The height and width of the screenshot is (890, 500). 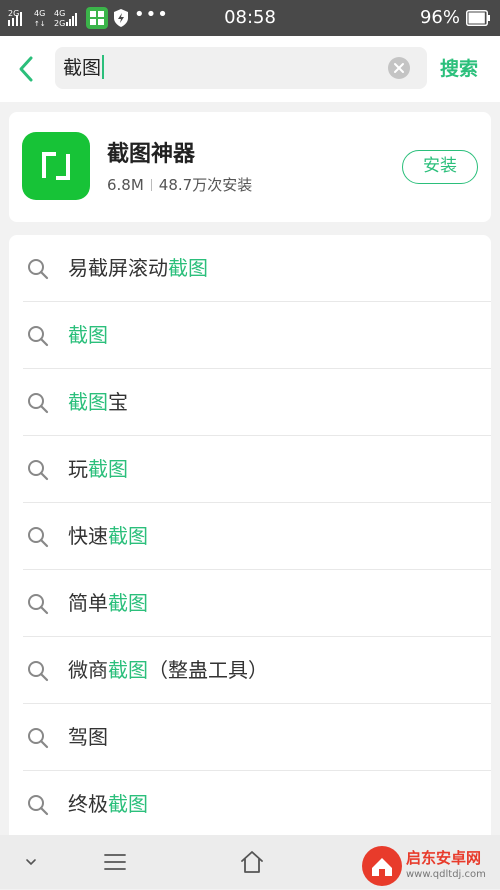 I want to click on suggestion-prefix: 驾图, so click(x=88, y=737).